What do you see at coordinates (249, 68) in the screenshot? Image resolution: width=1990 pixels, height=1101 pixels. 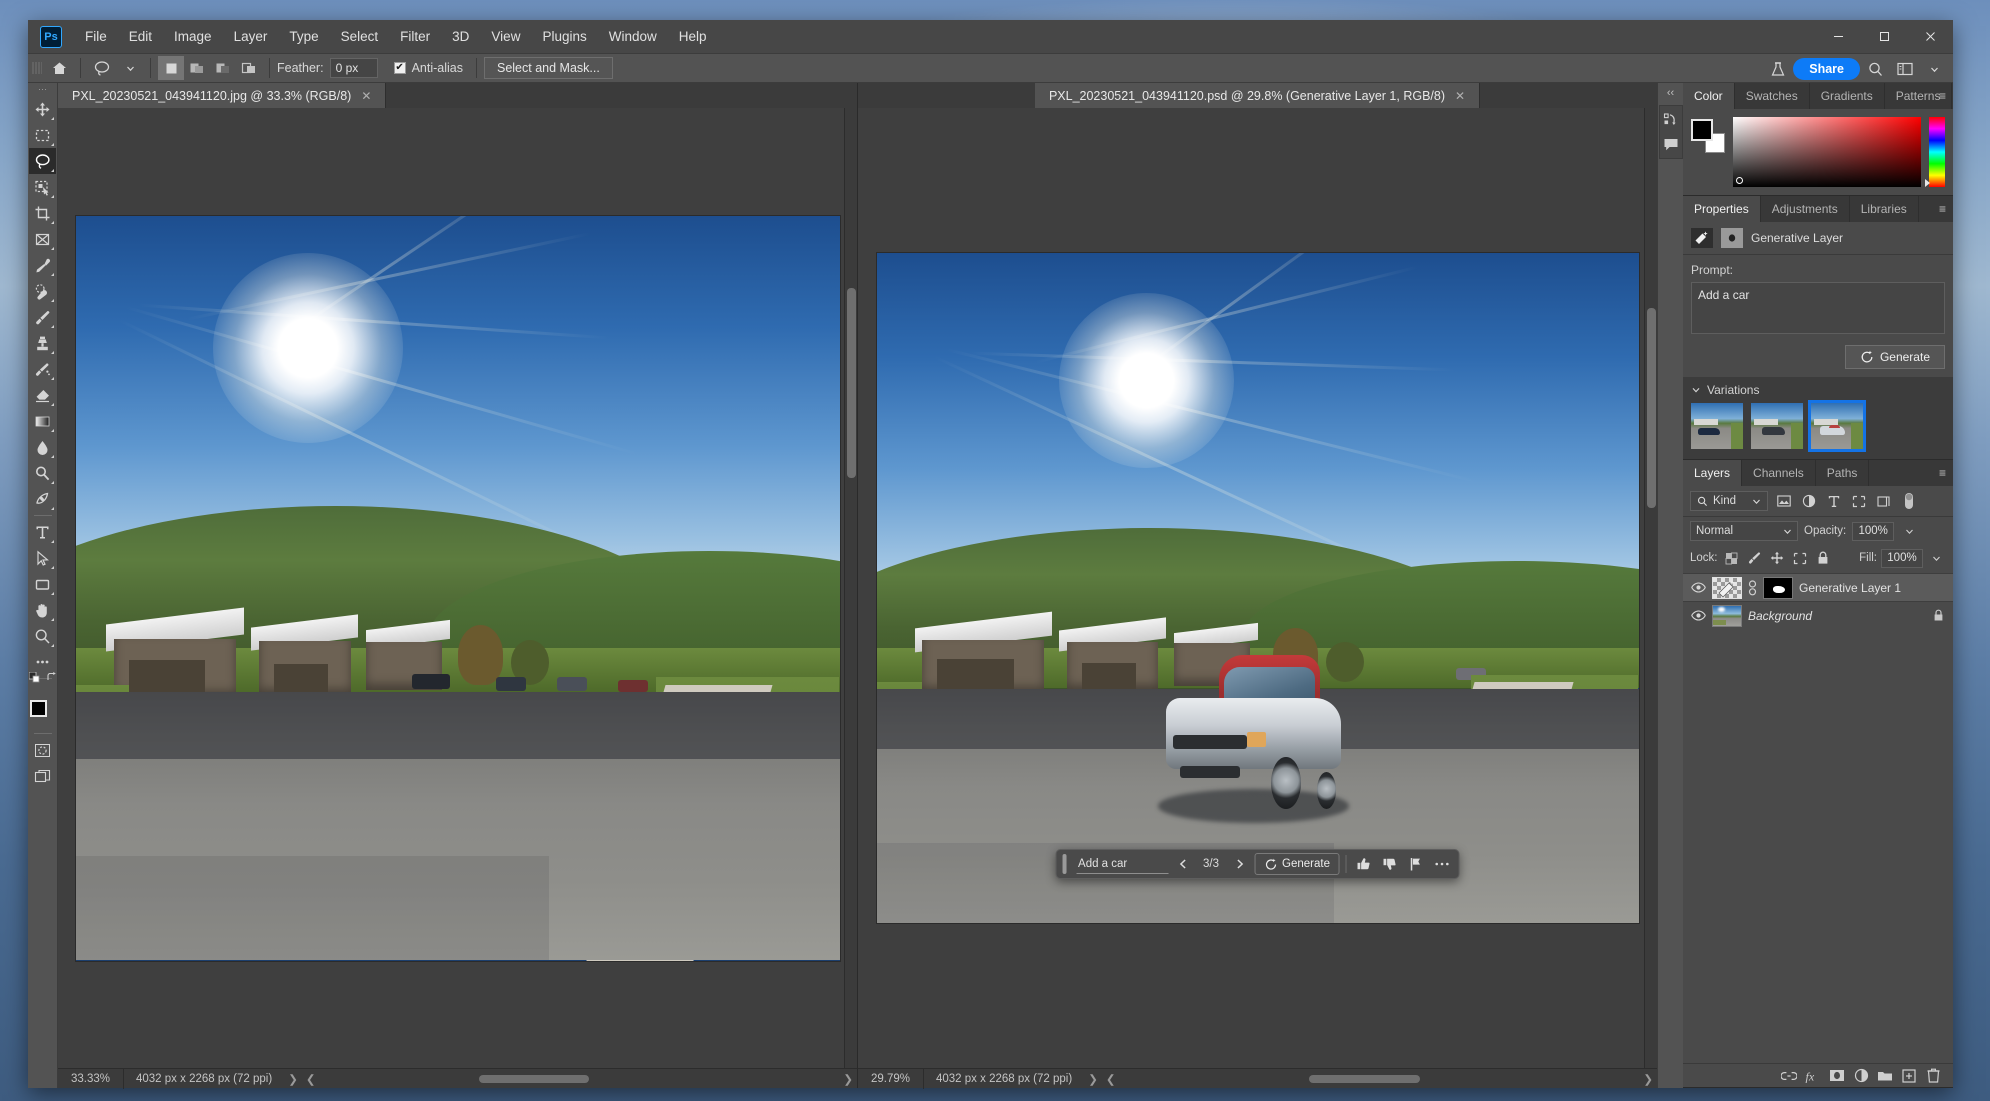 I see `intersect-selection-button` at bounding box center [249, 68].